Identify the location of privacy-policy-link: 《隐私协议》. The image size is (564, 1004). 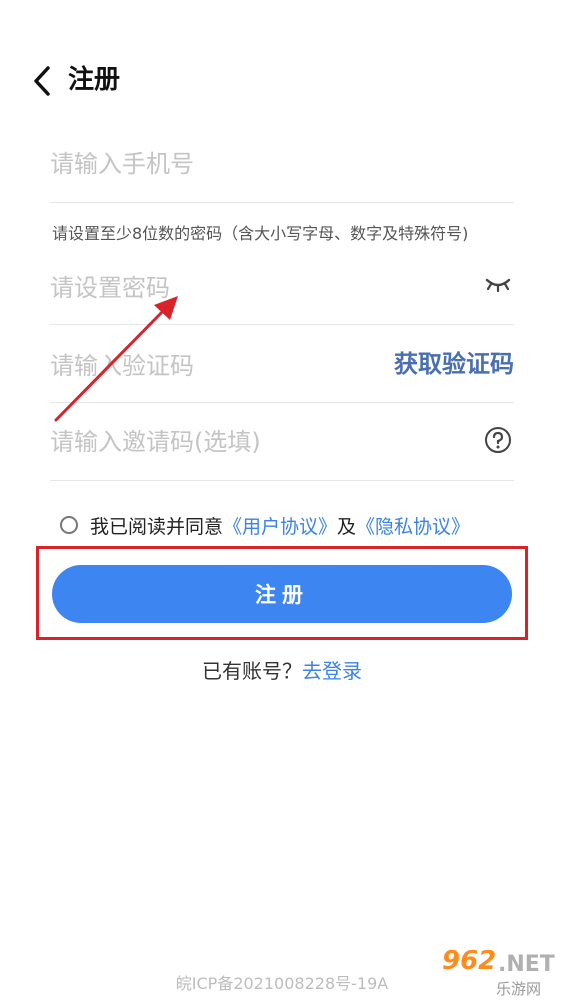
(413, 525).